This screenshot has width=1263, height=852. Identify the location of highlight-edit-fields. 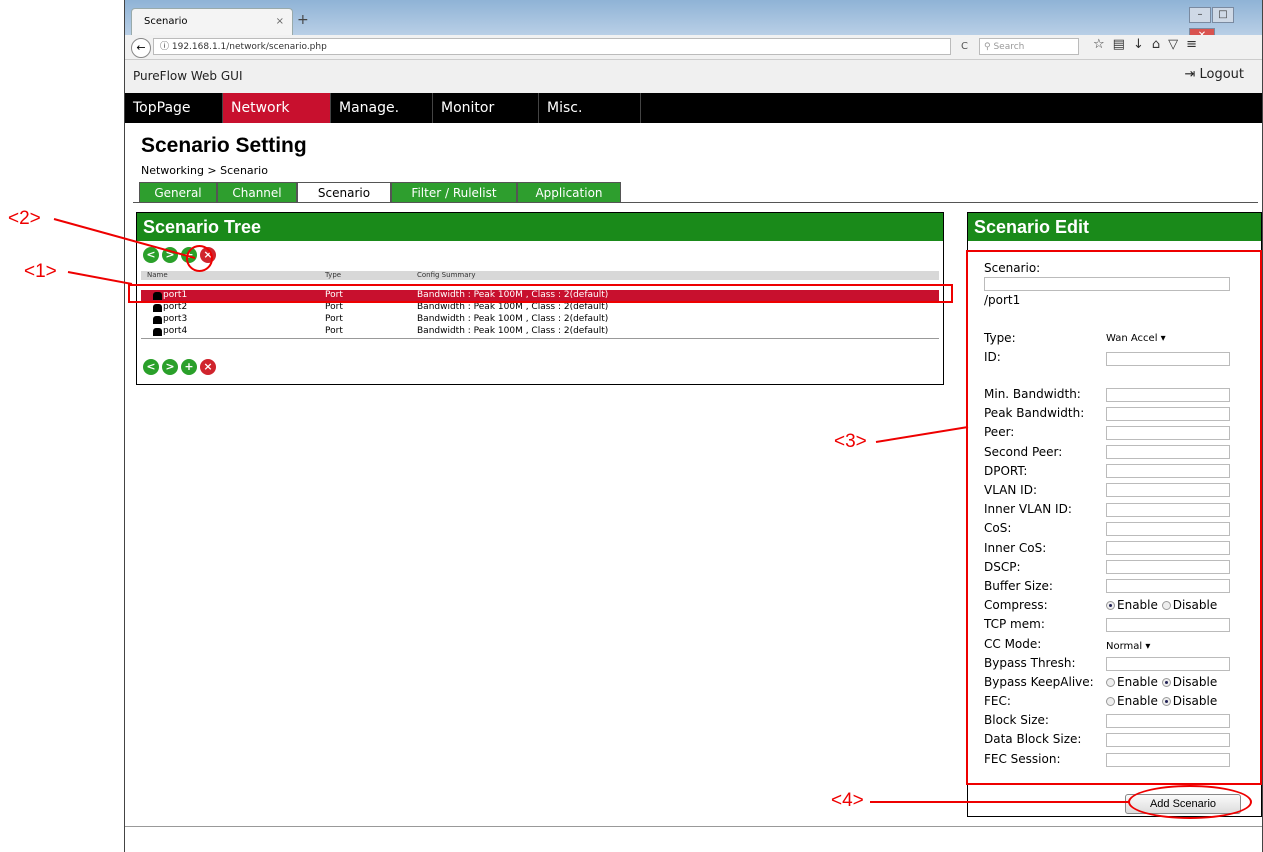
(1114, 517).